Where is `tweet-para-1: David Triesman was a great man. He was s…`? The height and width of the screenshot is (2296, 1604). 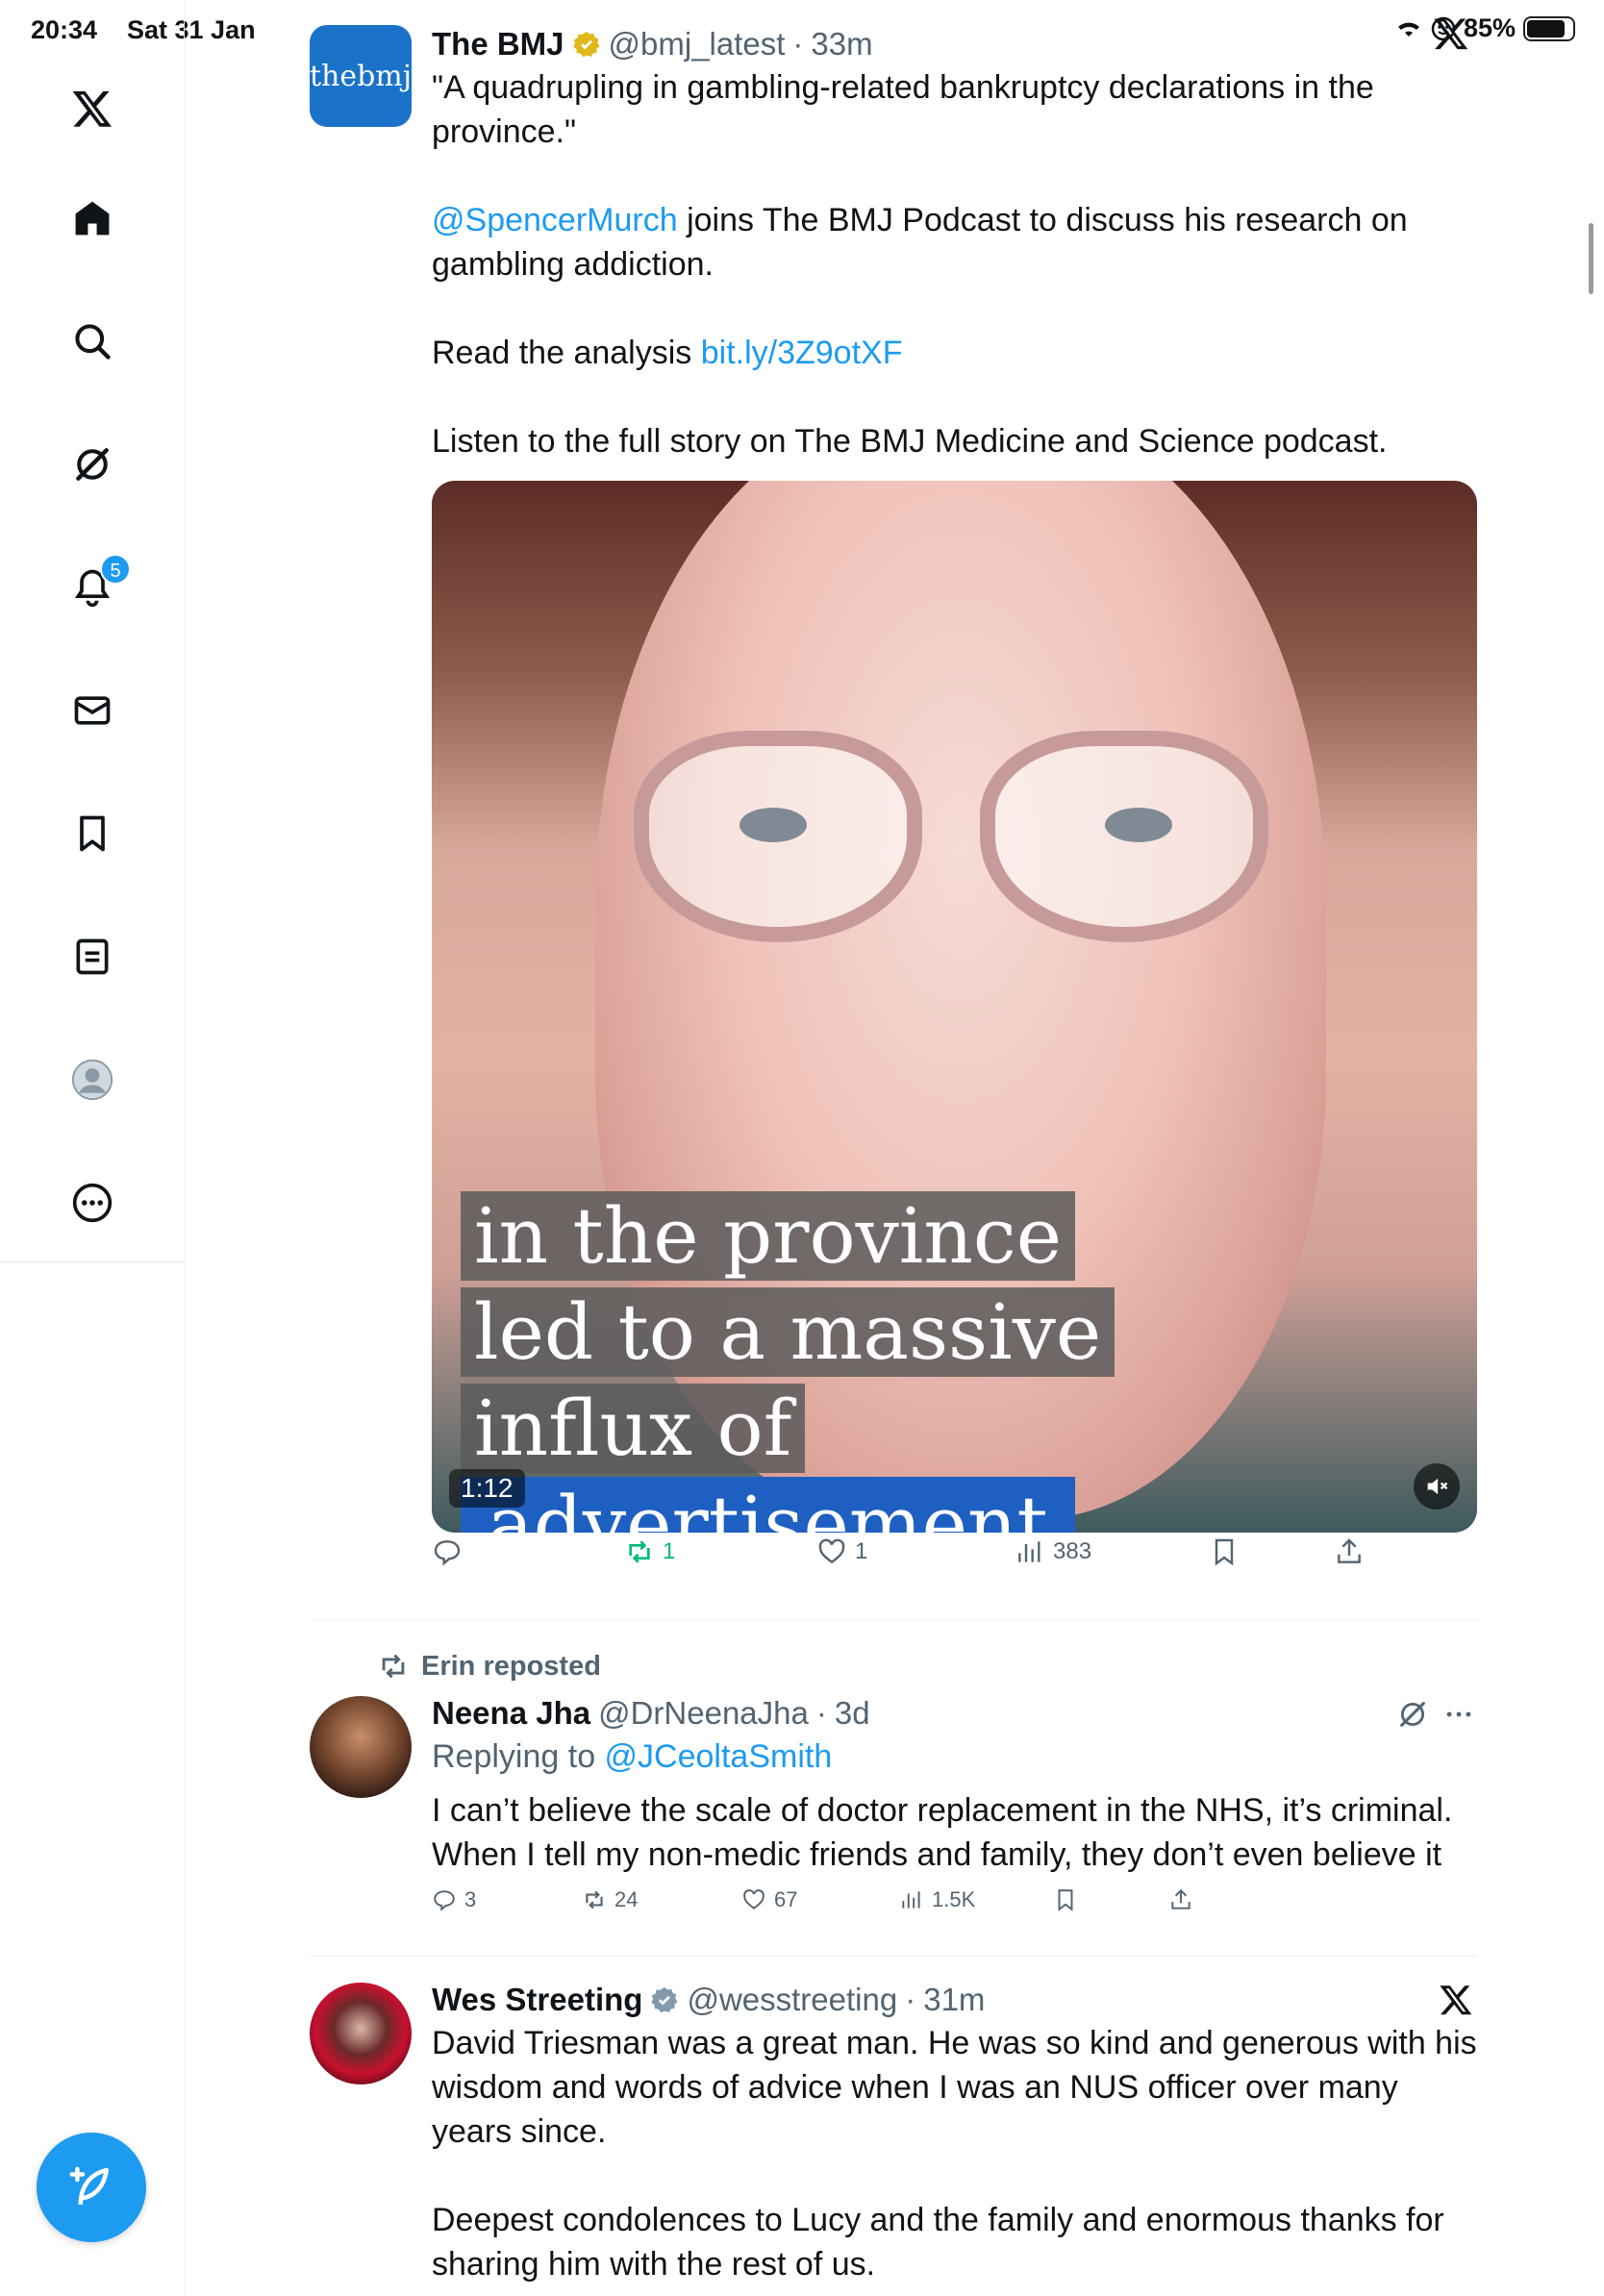
tweet-para-1: David Triesman was a great man. He was s… is located at coordinates (954, 2087).